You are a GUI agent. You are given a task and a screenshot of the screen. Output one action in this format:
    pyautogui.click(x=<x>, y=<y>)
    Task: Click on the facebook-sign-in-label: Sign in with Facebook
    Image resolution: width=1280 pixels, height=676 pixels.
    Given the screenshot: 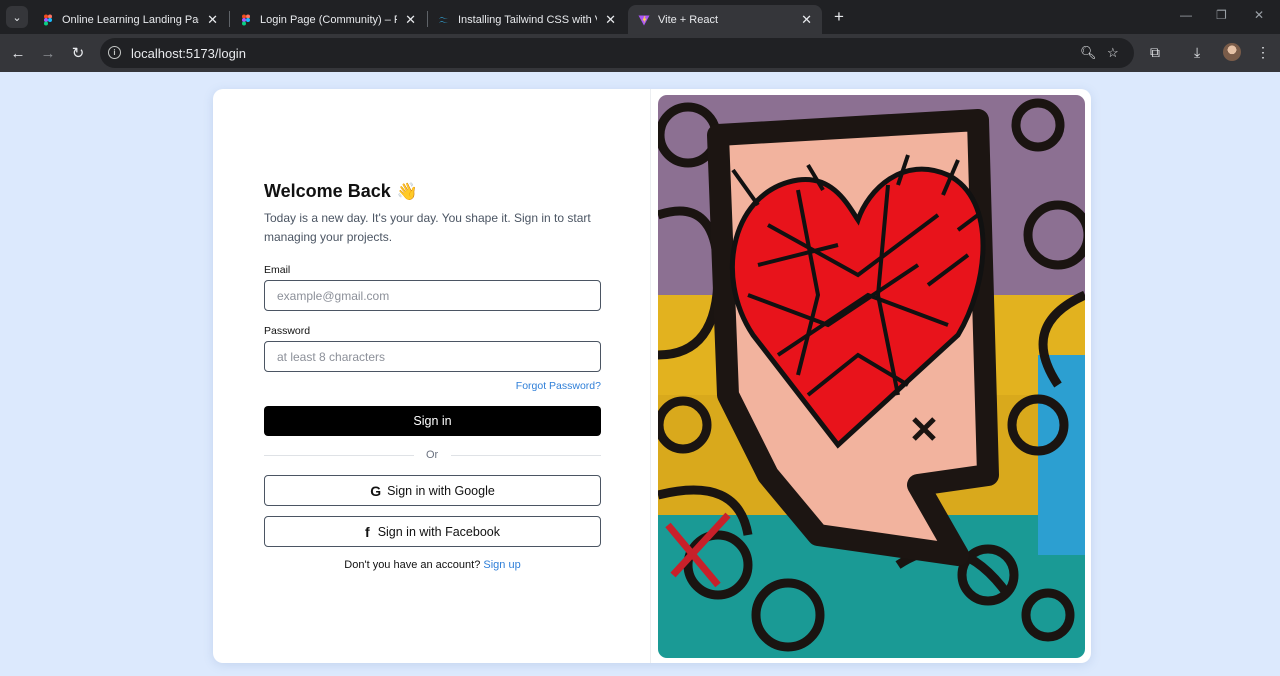 What is the action you would take?
    pyautogui.click(x=438, y=531)
    